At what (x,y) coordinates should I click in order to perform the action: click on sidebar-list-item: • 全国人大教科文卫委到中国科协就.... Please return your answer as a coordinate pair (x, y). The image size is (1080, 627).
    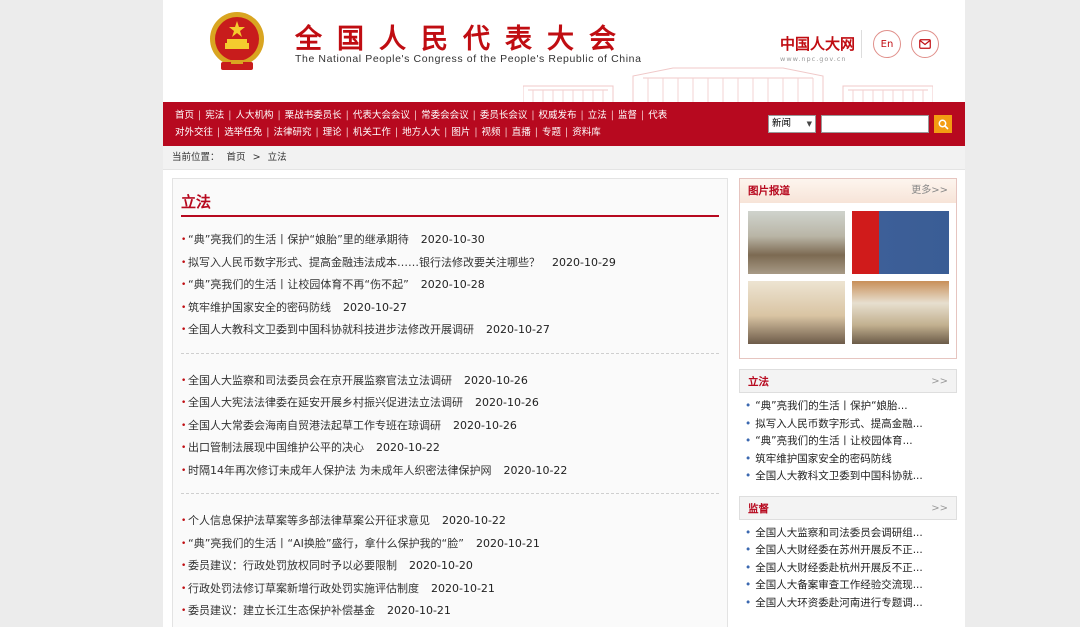
    Looking at the image, I should click on (851, 477).